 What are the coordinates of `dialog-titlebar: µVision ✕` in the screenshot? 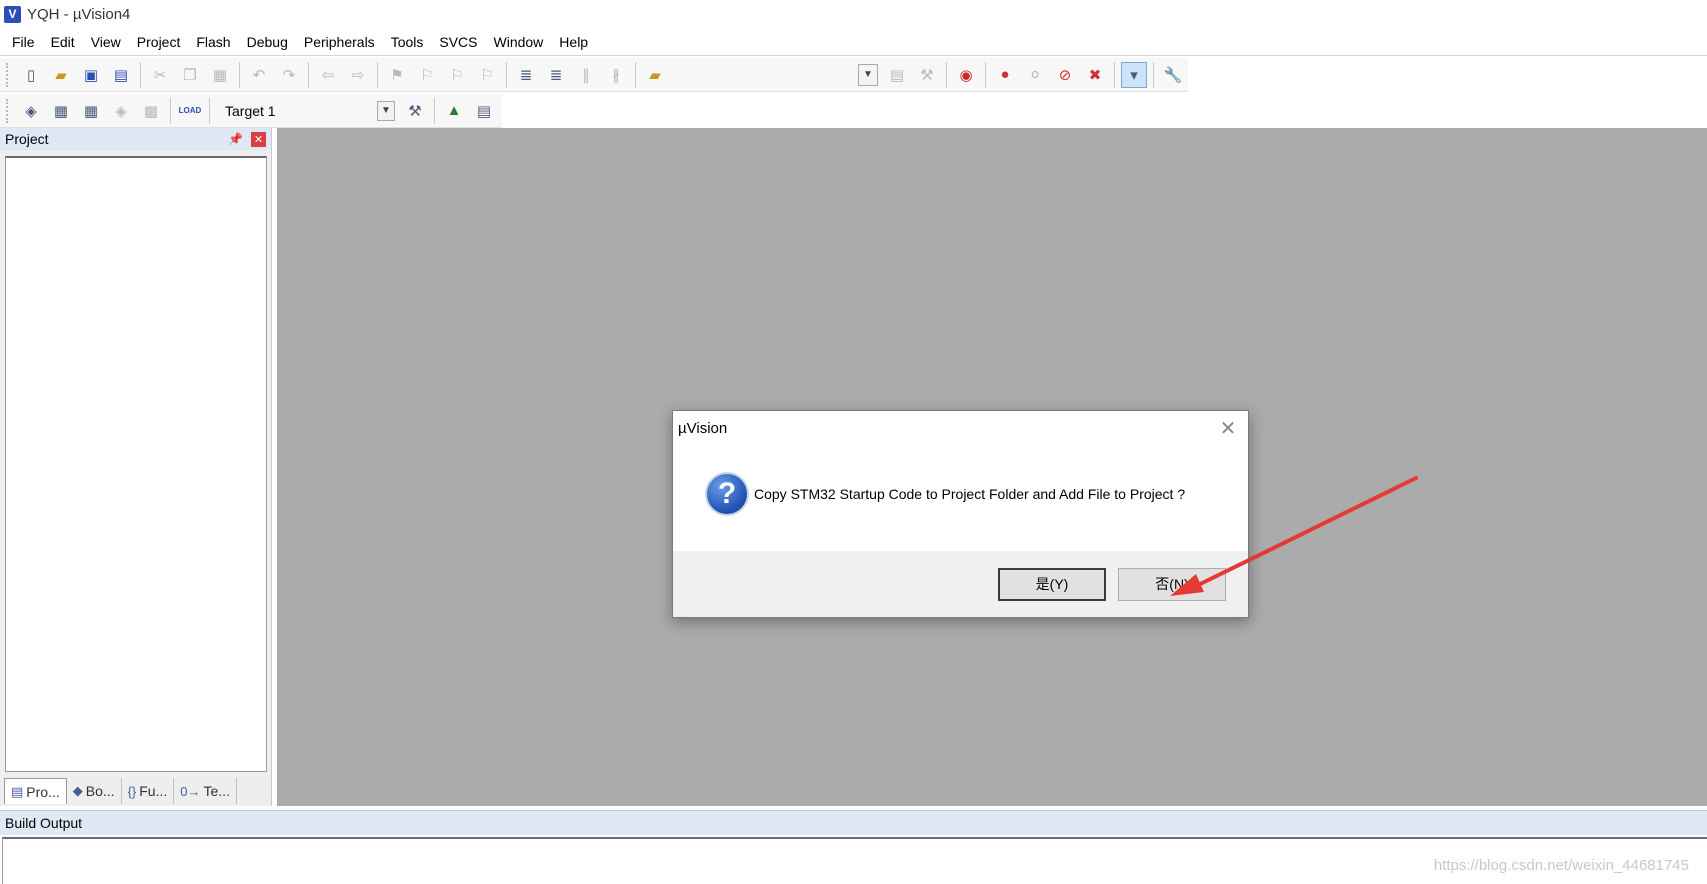 It's located at (960, 428).